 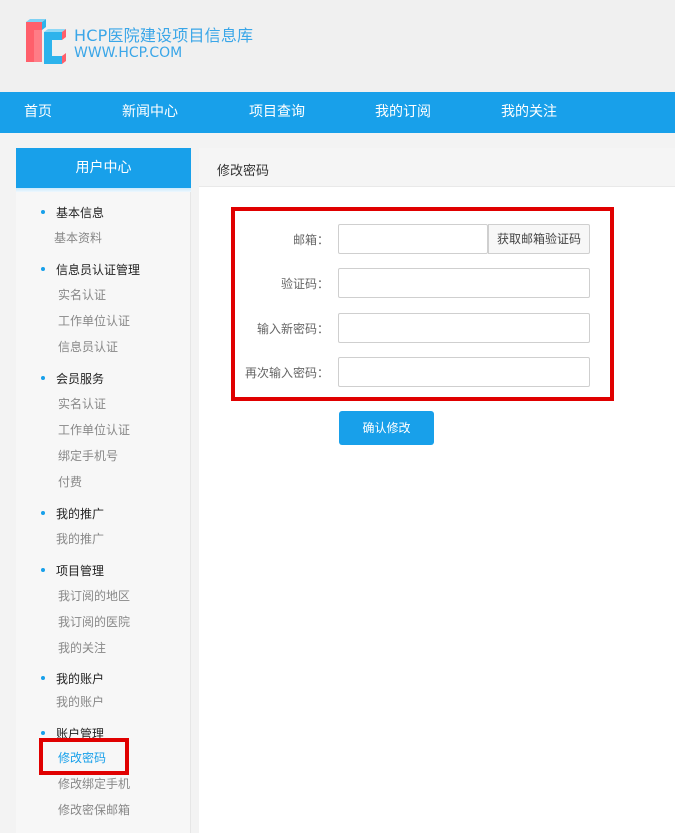 What do you see at coordinates (44, 42) in the screenshot?
I see `hcp-logo-icon` at bounding box center [44, 42].